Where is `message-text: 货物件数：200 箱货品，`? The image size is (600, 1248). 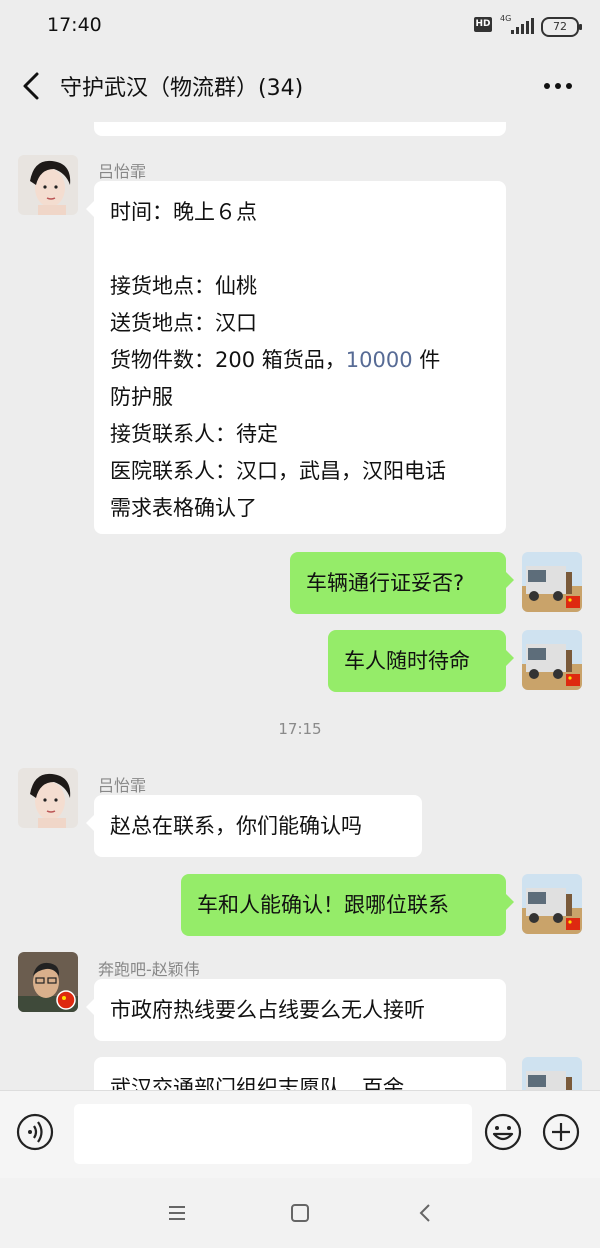
message-text: 货物件数：200 箱货品， is located at coordinates (228, 360).